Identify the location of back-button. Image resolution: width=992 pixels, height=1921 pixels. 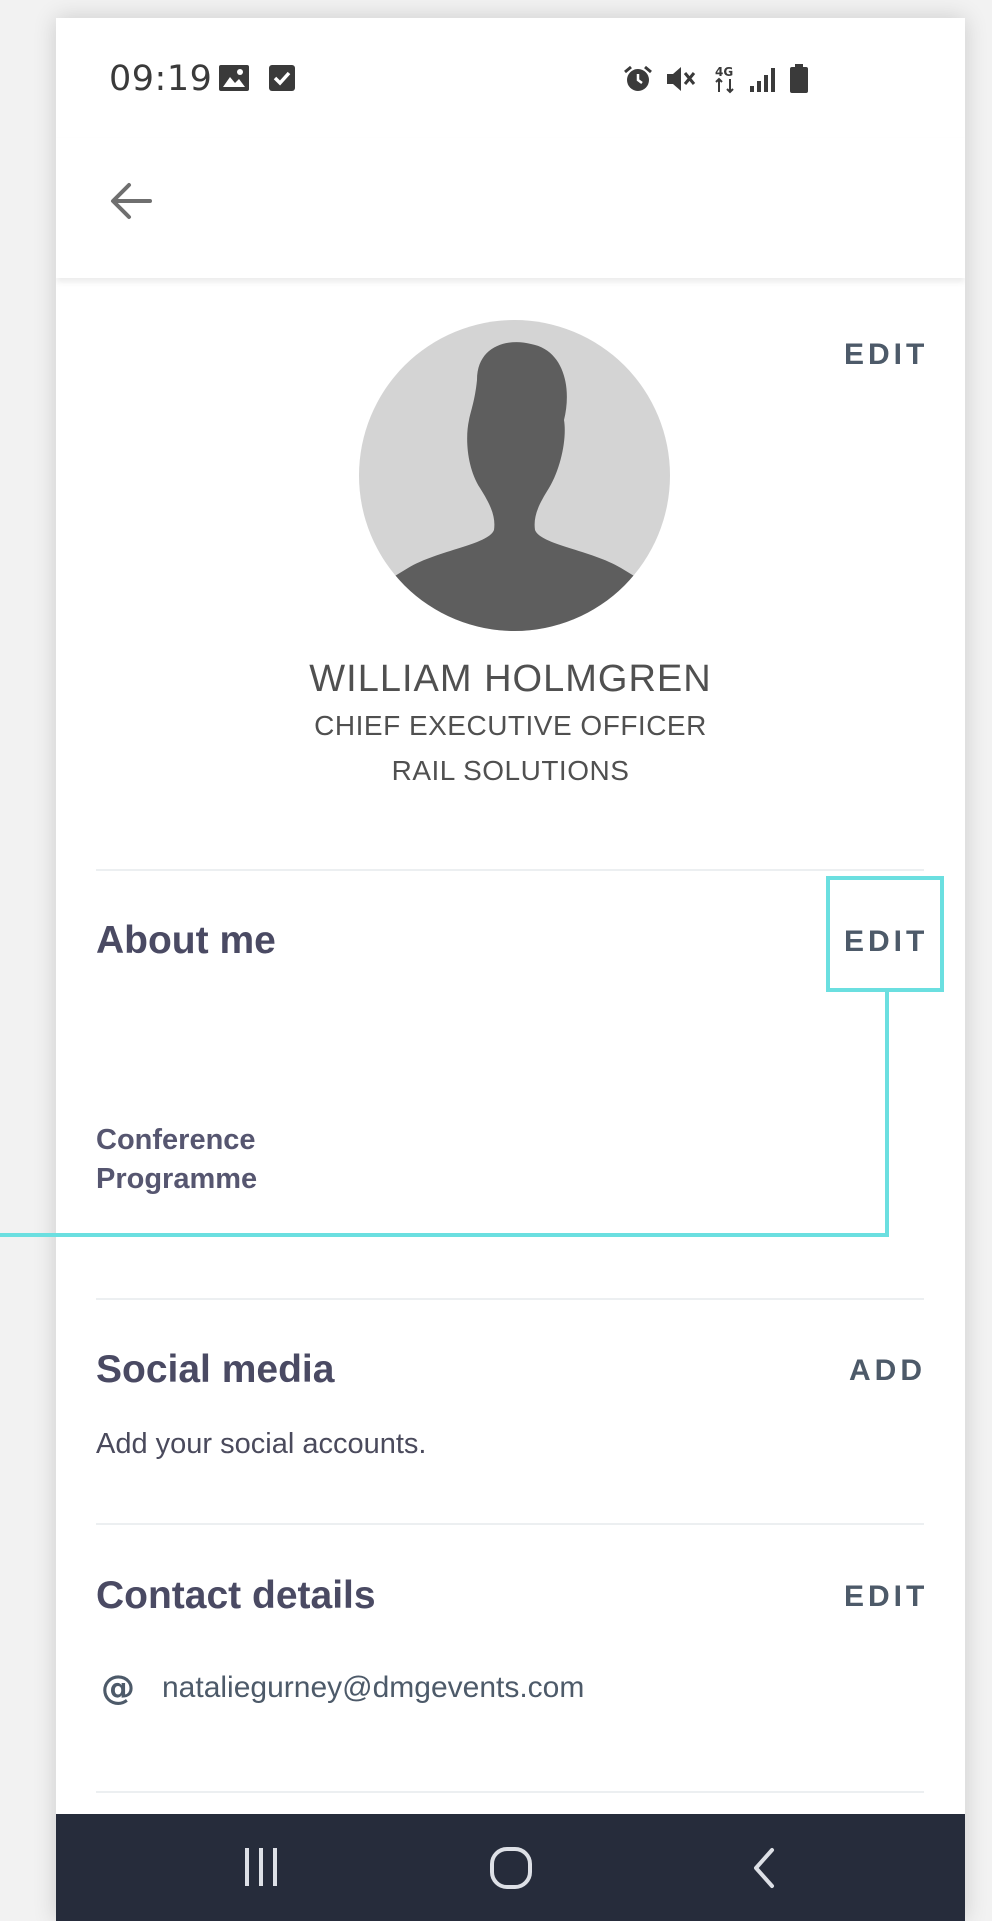
(131, 201).